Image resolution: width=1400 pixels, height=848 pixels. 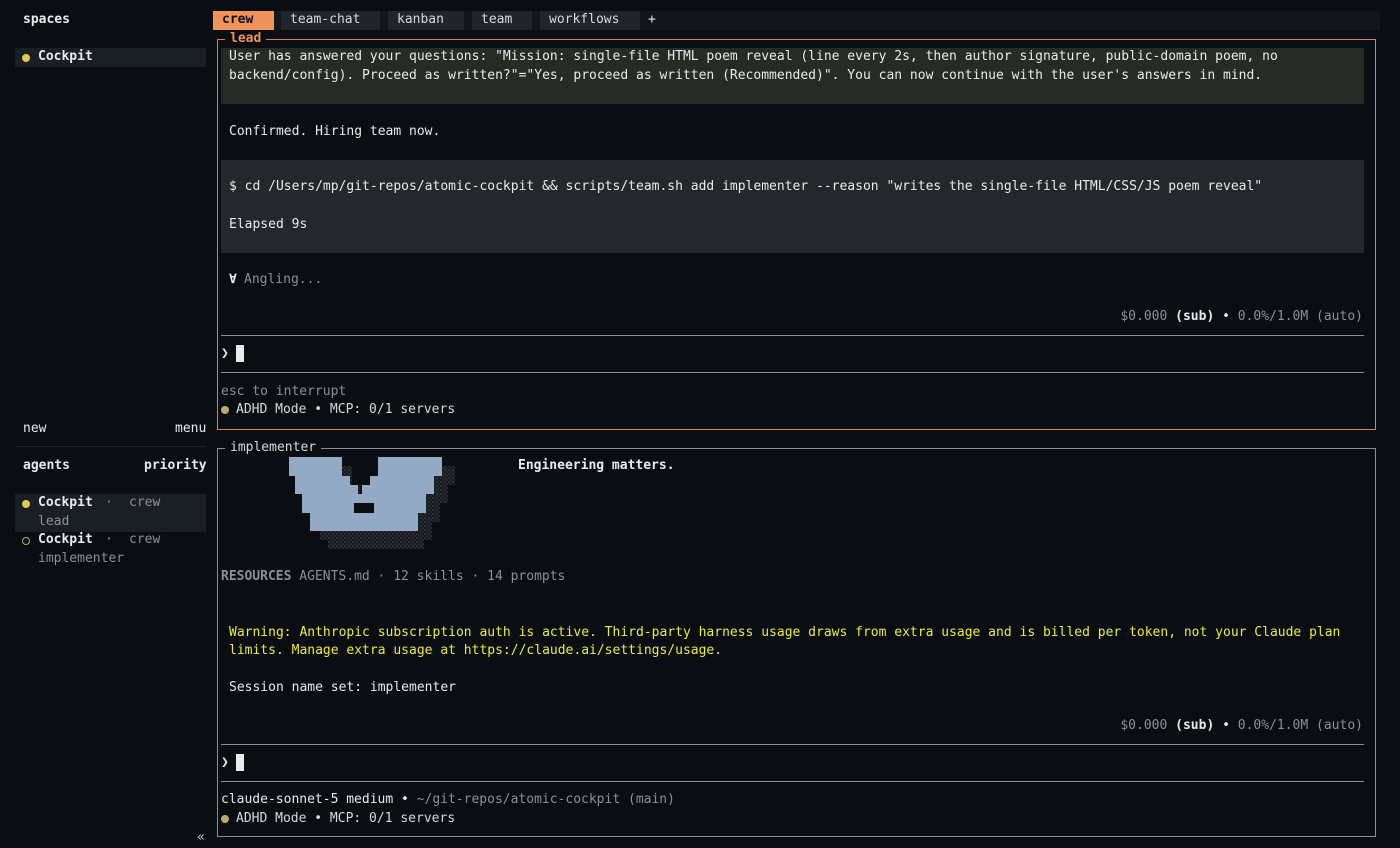 I want to click on tab-crew: crew, so click(x=243, y=20).